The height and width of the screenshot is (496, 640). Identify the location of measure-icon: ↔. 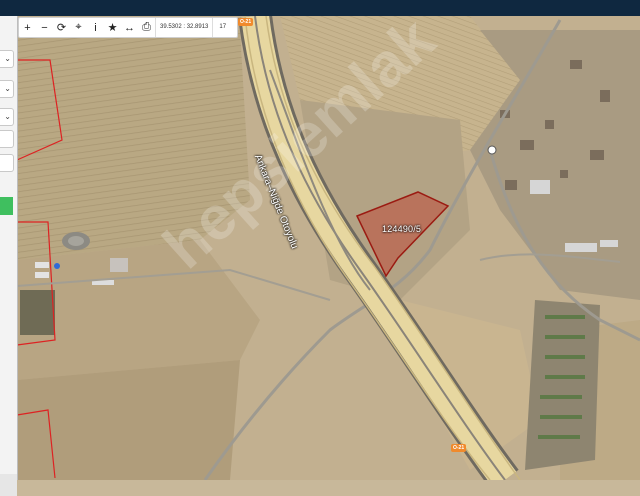
(129, 27).